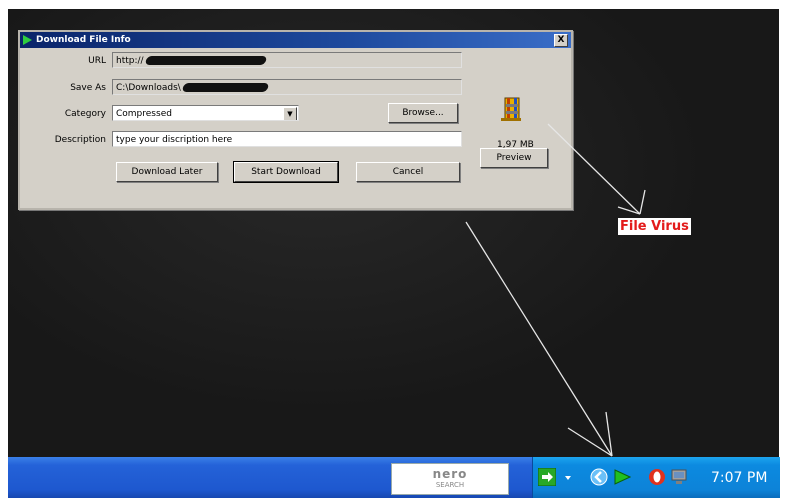 The width and height of the screenshot is (786, 498). What do you see at coordinates (408, 172) in the screenshot?
I see `cancel-button: Cancel` at bounding box center [408, 172].